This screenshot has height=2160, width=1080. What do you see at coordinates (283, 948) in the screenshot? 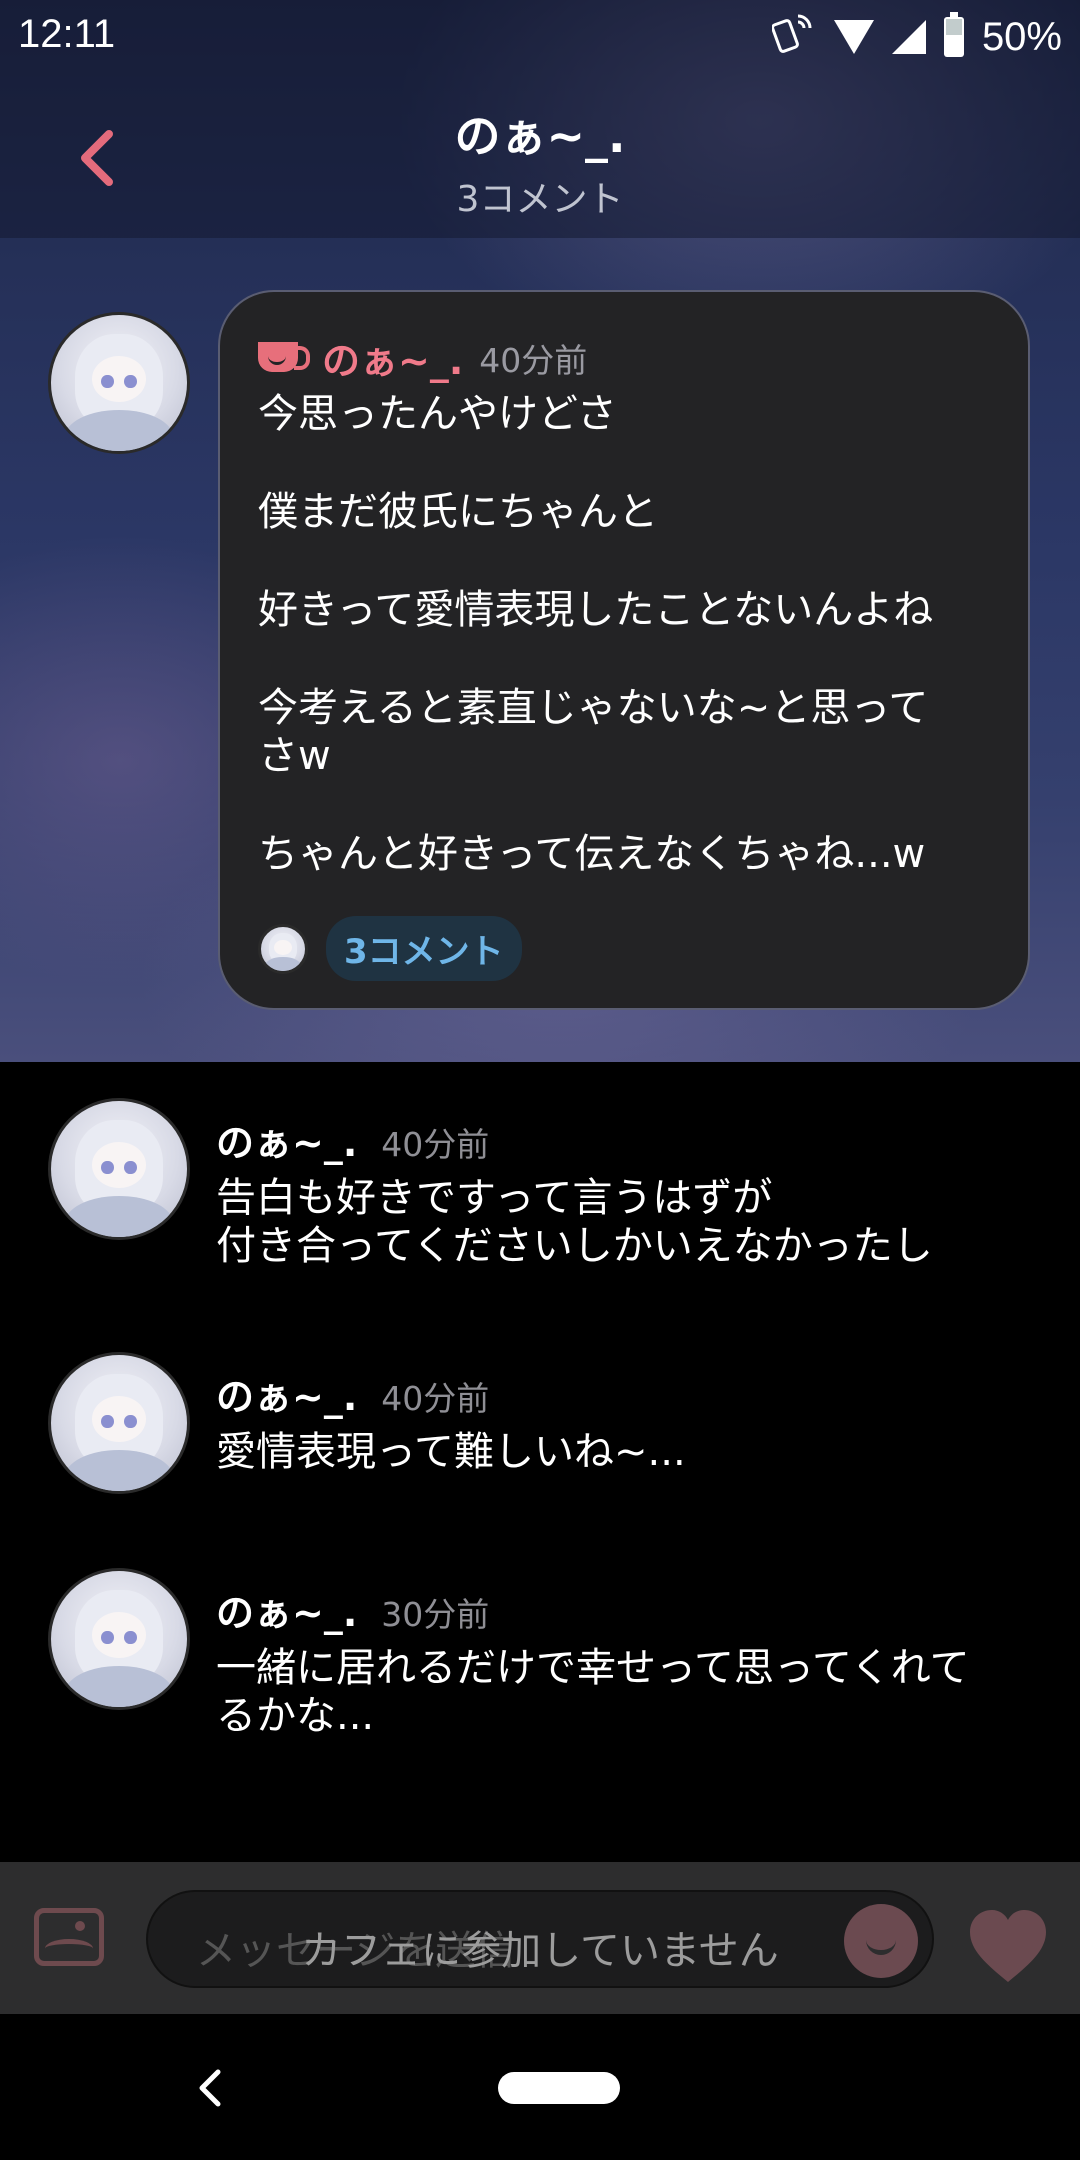
I see `commenter-avatar` at bounding box center [283, 948].